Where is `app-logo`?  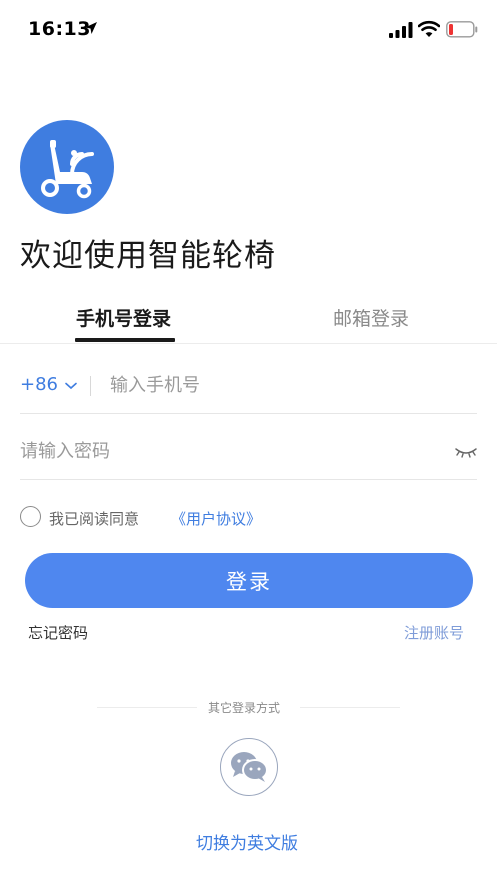 app-logo is located at coordinates (67, 167).